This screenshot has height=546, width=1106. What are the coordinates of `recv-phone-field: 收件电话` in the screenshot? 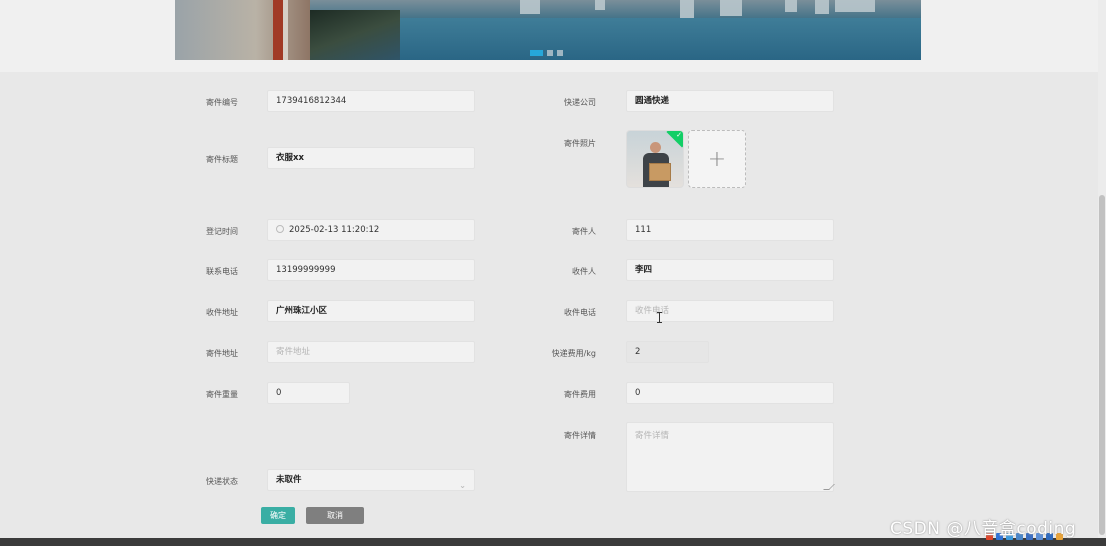 It's located at (730, 311).